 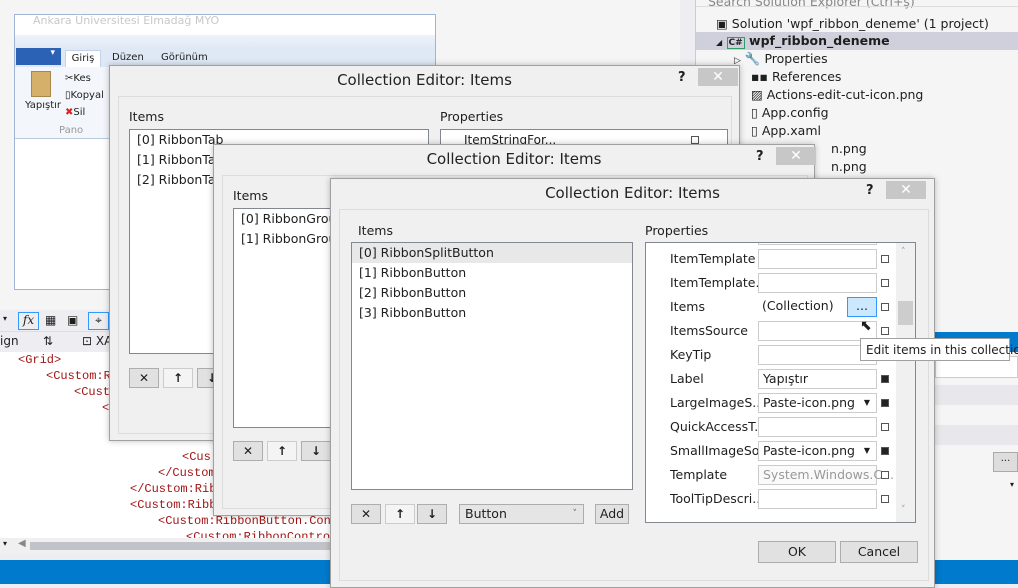 I want to click on fx-icon: fx, so click(x=28, y=321).